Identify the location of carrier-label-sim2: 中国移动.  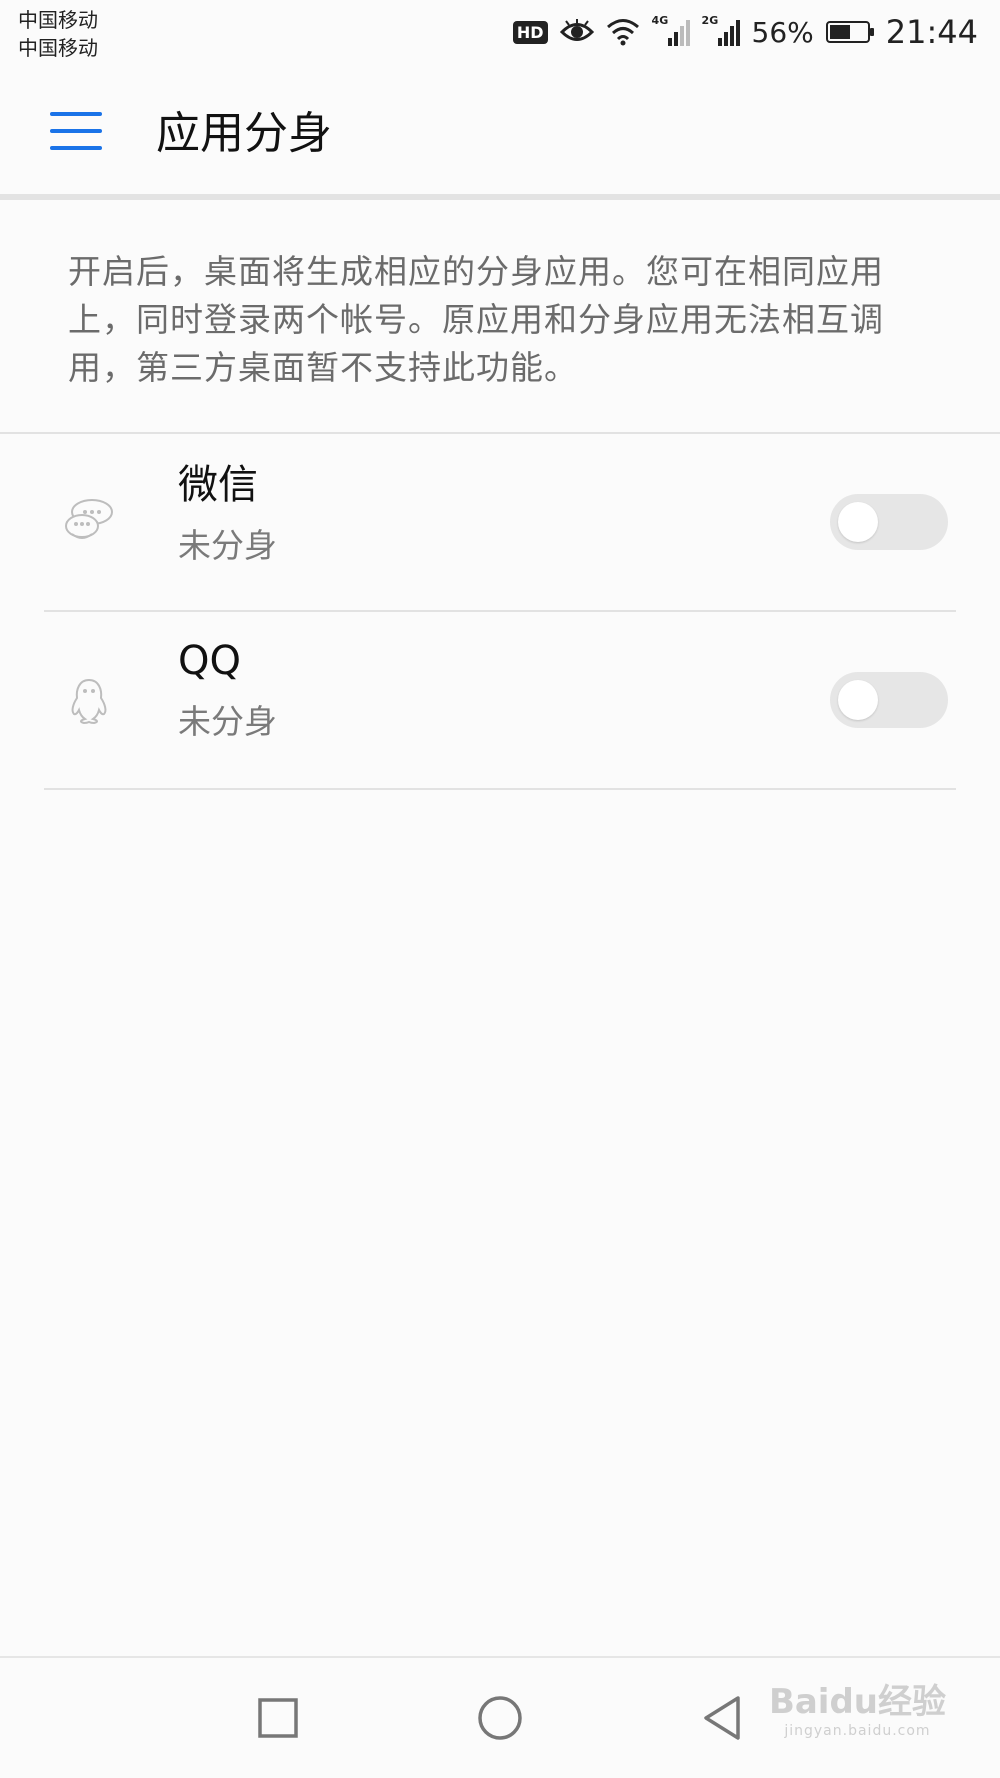
(58, 48).